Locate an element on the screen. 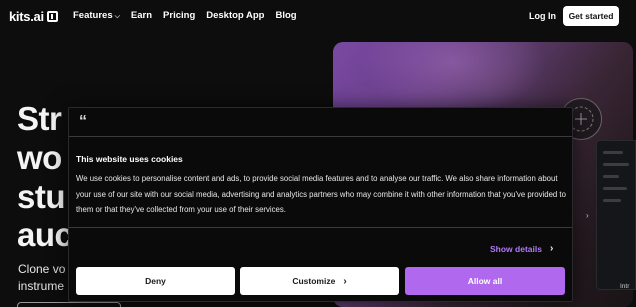 The image size is (636, 307). hero-heading-line-1: Str is located at coordinates (39, 118).